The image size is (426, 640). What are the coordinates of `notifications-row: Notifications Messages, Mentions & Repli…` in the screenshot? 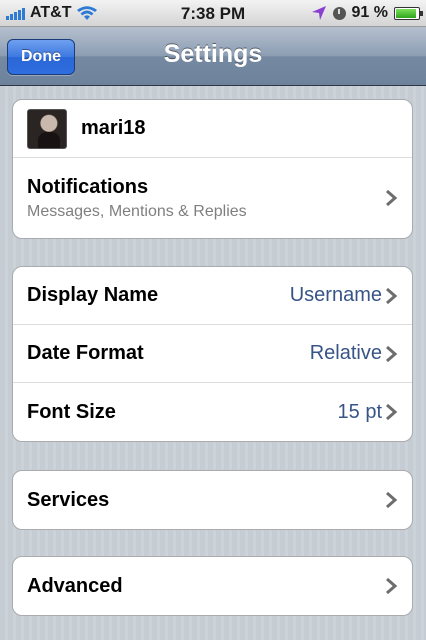 It's located at (212, 198).